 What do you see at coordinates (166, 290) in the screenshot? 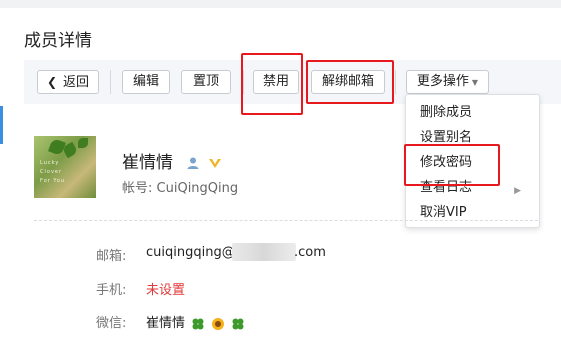
I see `phone-value: 未设置` at bounding box center [166, 290].